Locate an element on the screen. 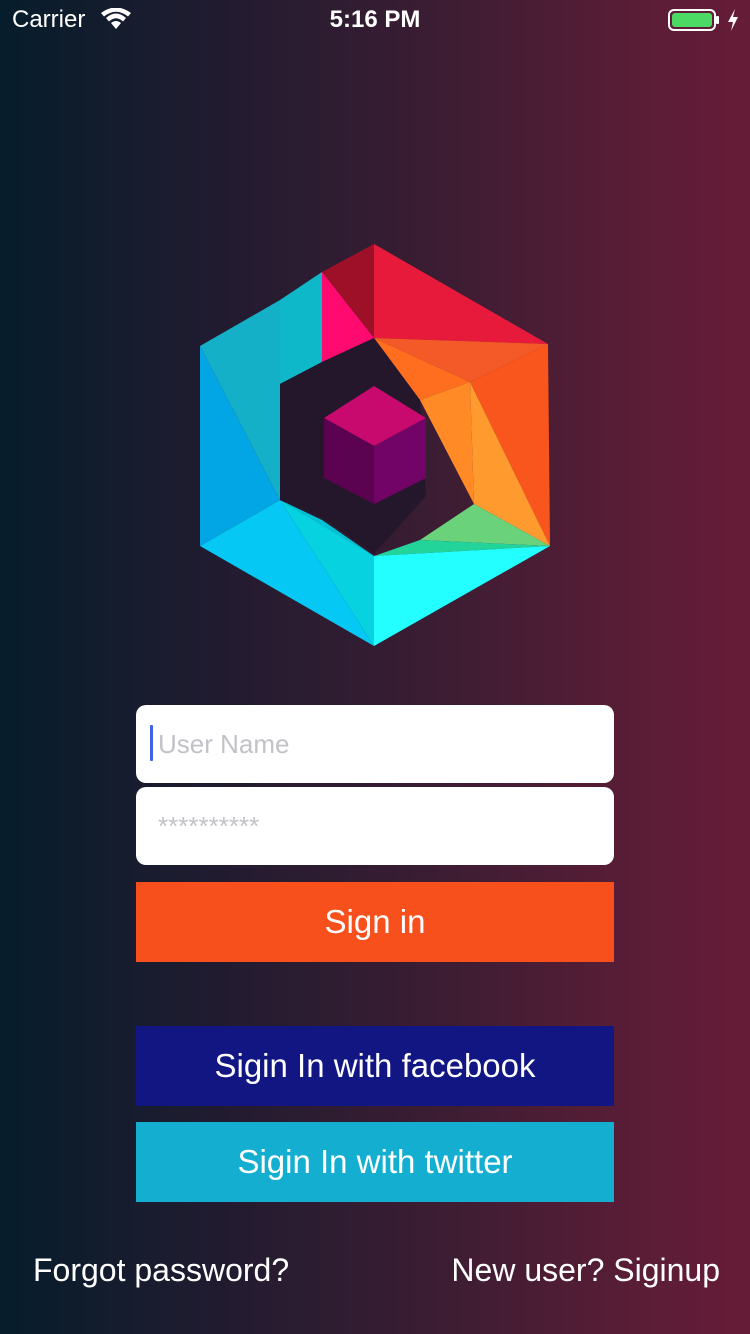 The width and height of the screenshot is (750, 1334). text-caret is located at coordinates (151, 743).